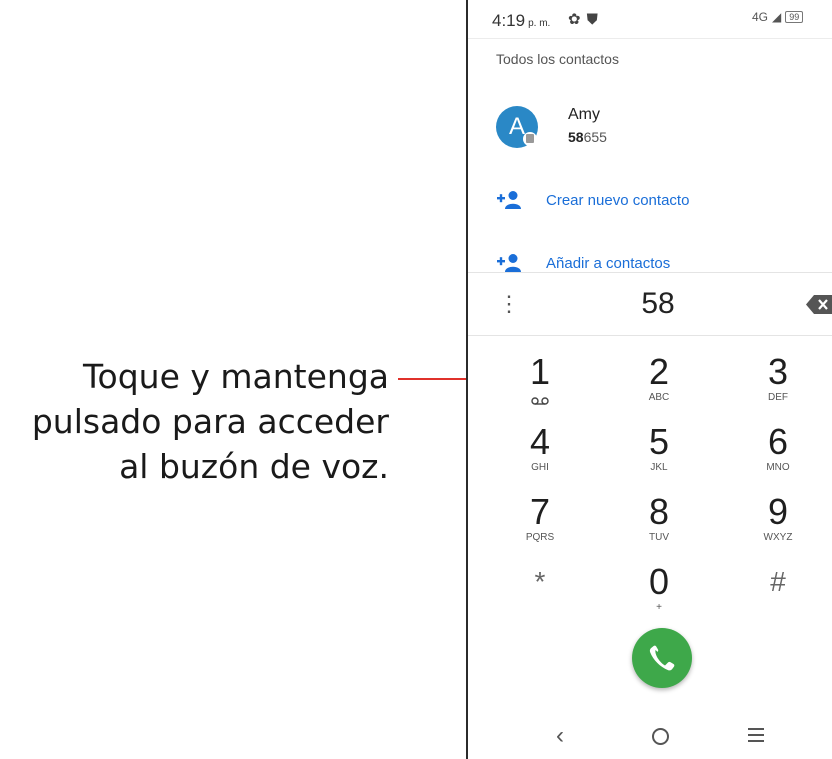  Describe the element at coordinates (756, 737) in the screenshot. I see `nav-recents-icon` at that location.